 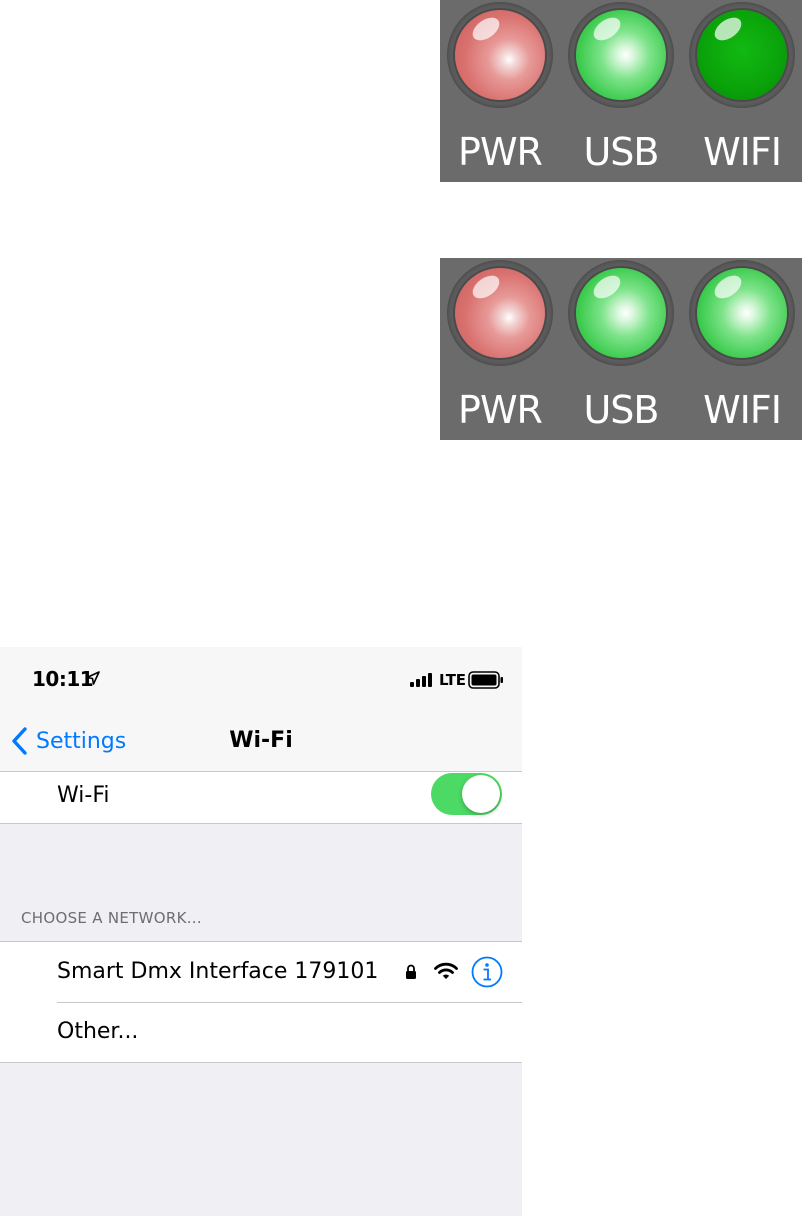 I want to click on page-title: Wi-Fi, so click(x=261, y=740).